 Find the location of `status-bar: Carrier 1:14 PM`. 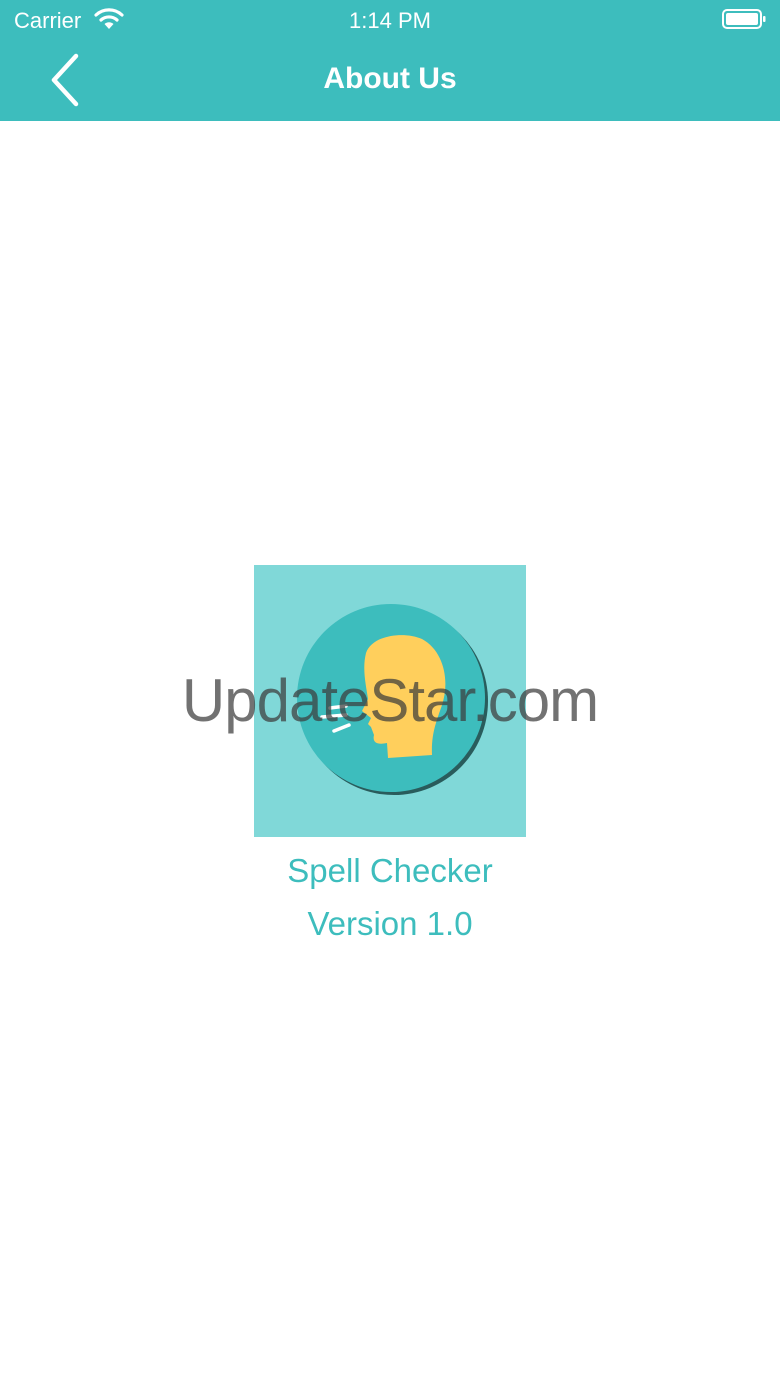

status-bar: Carrier 1:14 PM is located at coordinates (390, 20).